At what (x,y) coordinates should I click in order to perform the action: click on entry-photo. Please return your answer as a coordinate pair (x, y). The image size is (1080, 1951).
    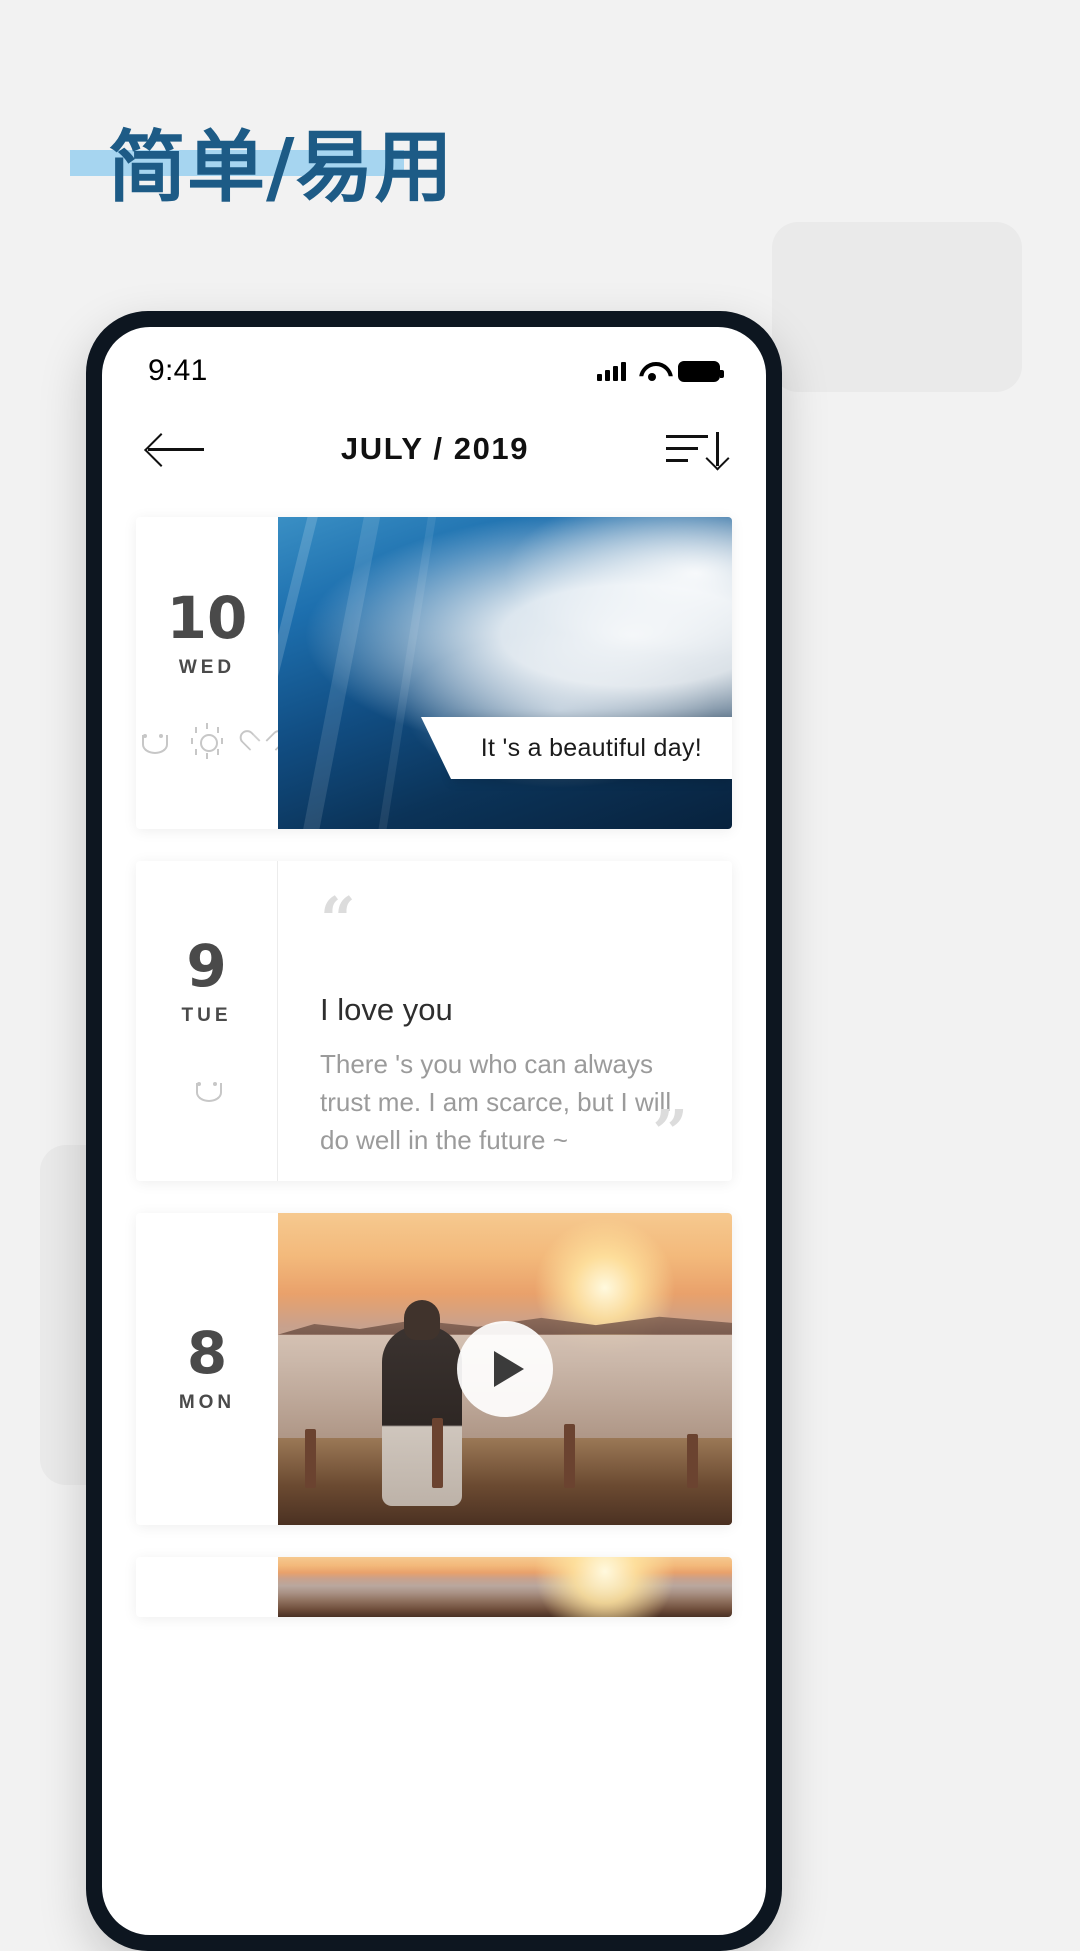
    Looking at the image, I should click on (505, 1587).